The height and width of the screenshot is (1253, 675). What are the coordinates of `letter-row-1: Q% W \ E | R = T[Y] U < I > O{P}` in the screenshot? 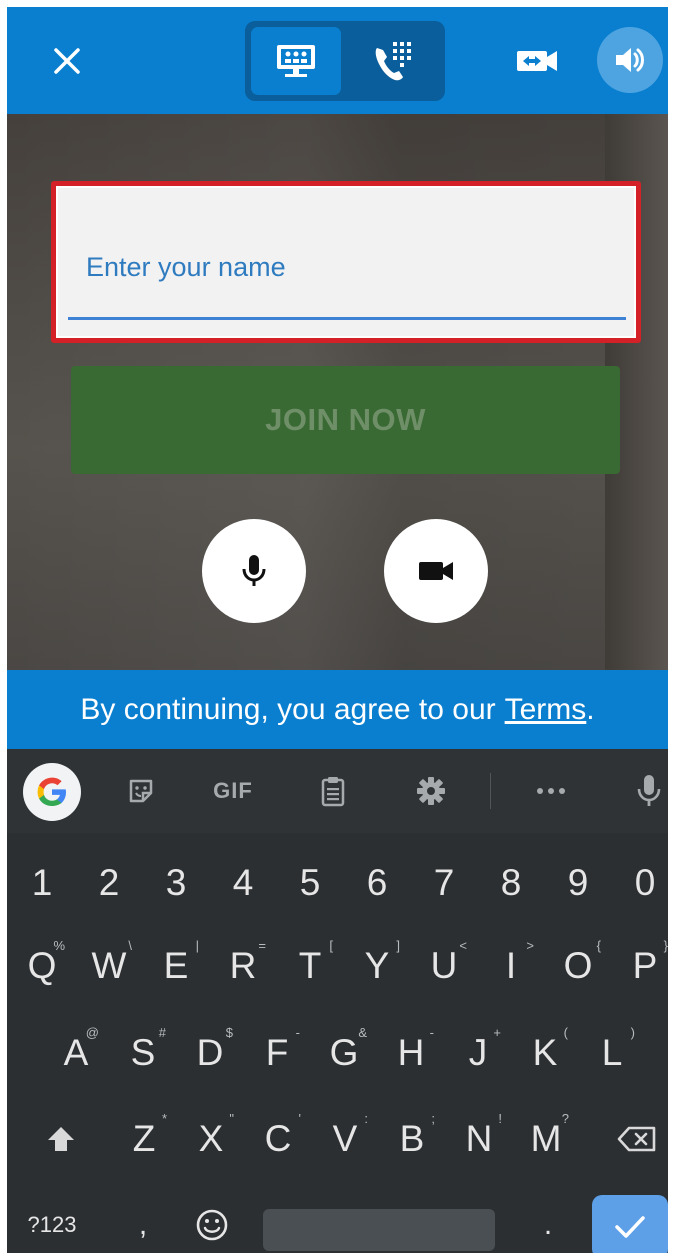 It's located at (337, 966).